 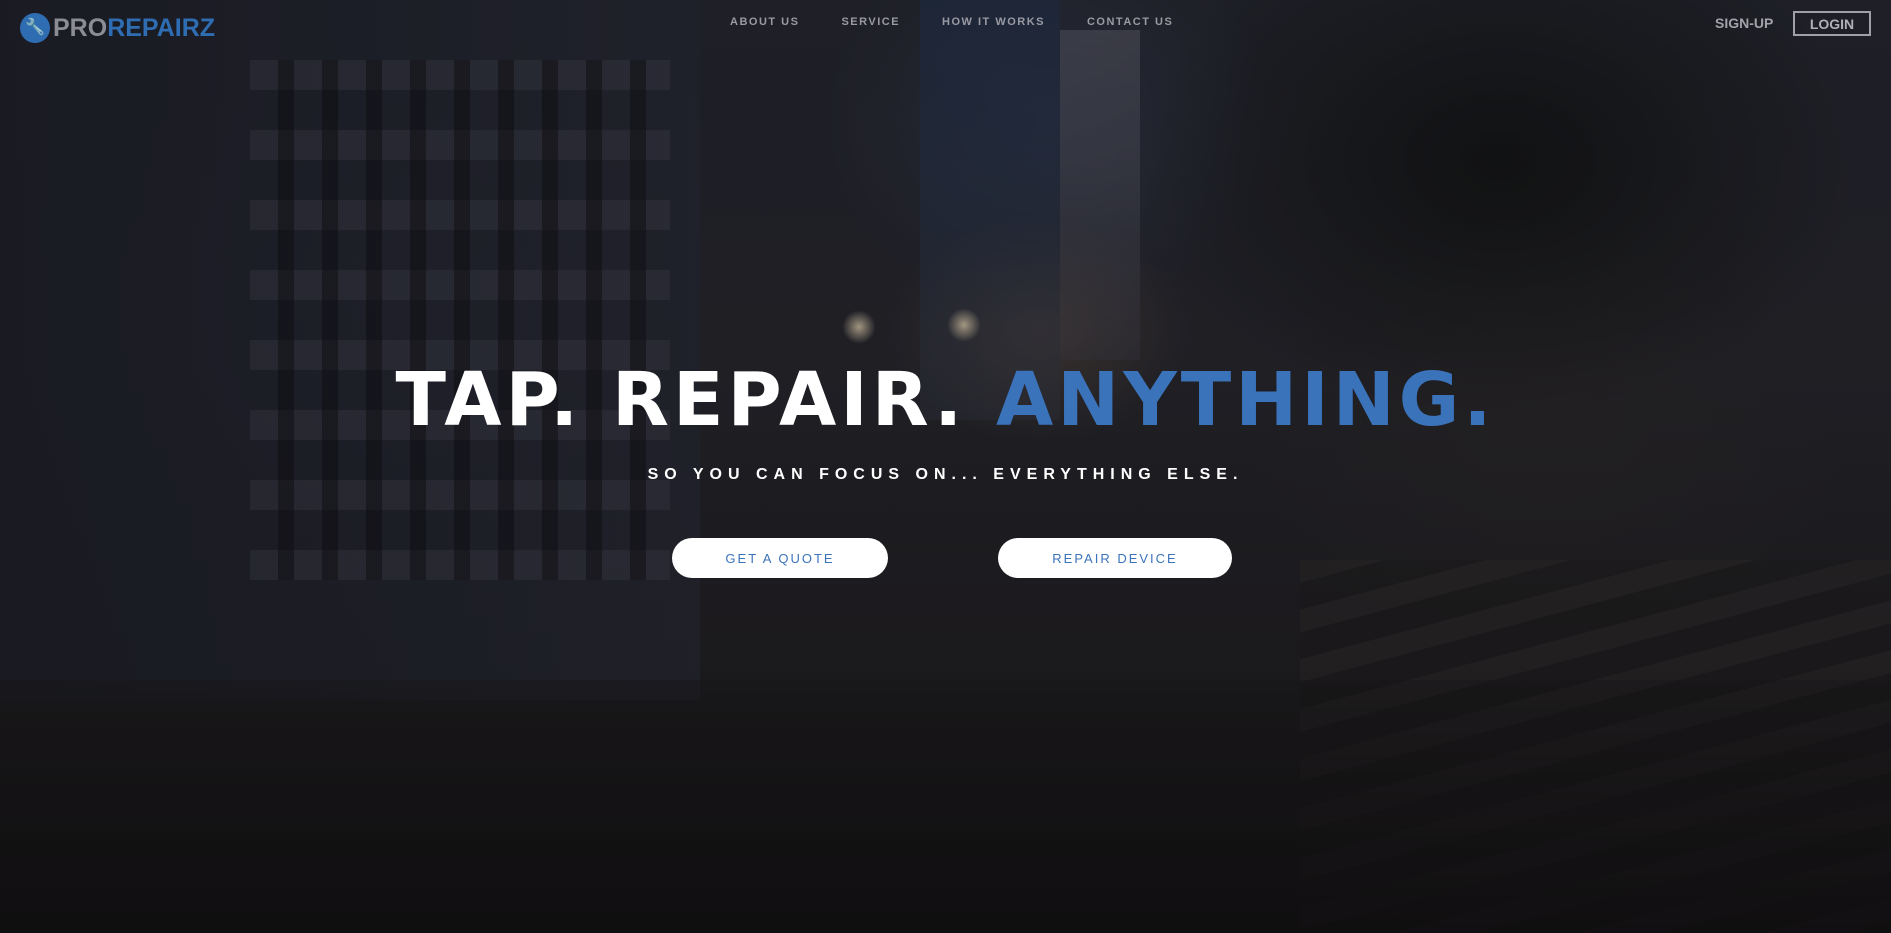 I want to click on nav-item-how-it-works: HOW IT WORKS, so click(x=993, y=22).